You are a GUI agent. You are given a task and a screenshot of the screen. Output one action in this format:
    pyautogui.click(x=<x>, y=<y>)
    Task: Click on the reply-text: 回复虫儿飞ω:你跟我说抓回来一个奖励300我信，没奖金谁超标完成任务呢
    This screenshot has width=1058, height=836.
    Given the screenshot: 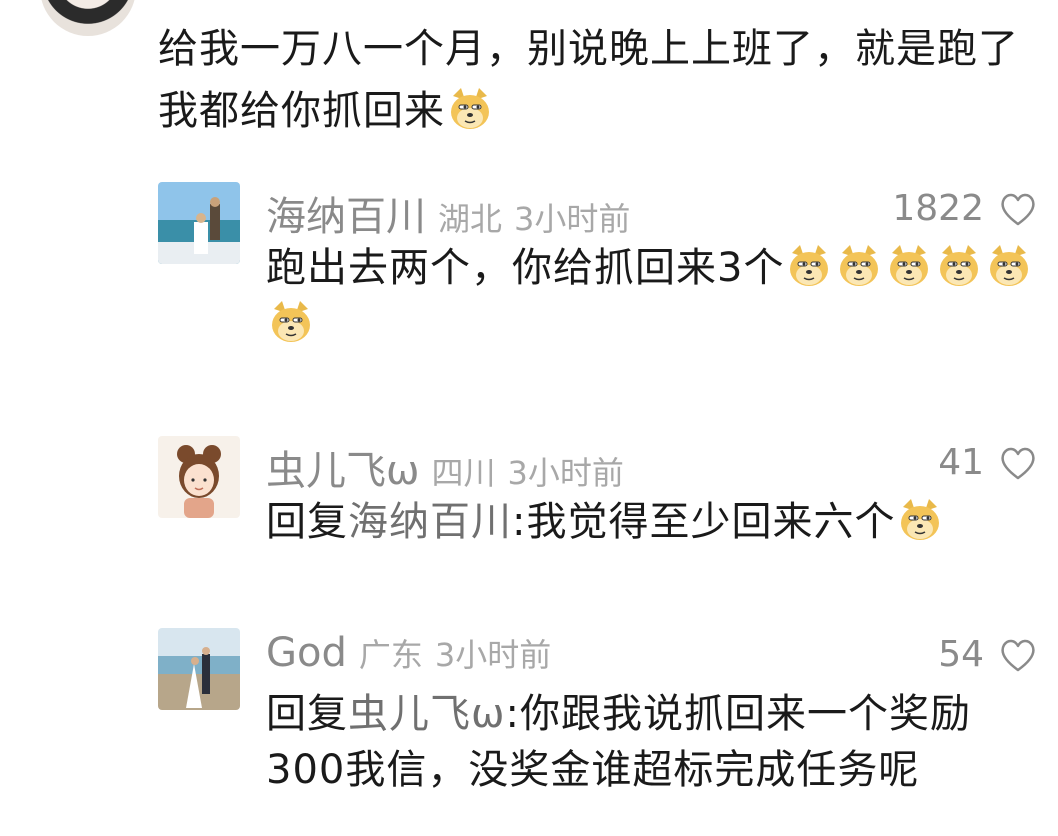 What is the action you would take?
    pyautogui.click(x=636, y=742)
    